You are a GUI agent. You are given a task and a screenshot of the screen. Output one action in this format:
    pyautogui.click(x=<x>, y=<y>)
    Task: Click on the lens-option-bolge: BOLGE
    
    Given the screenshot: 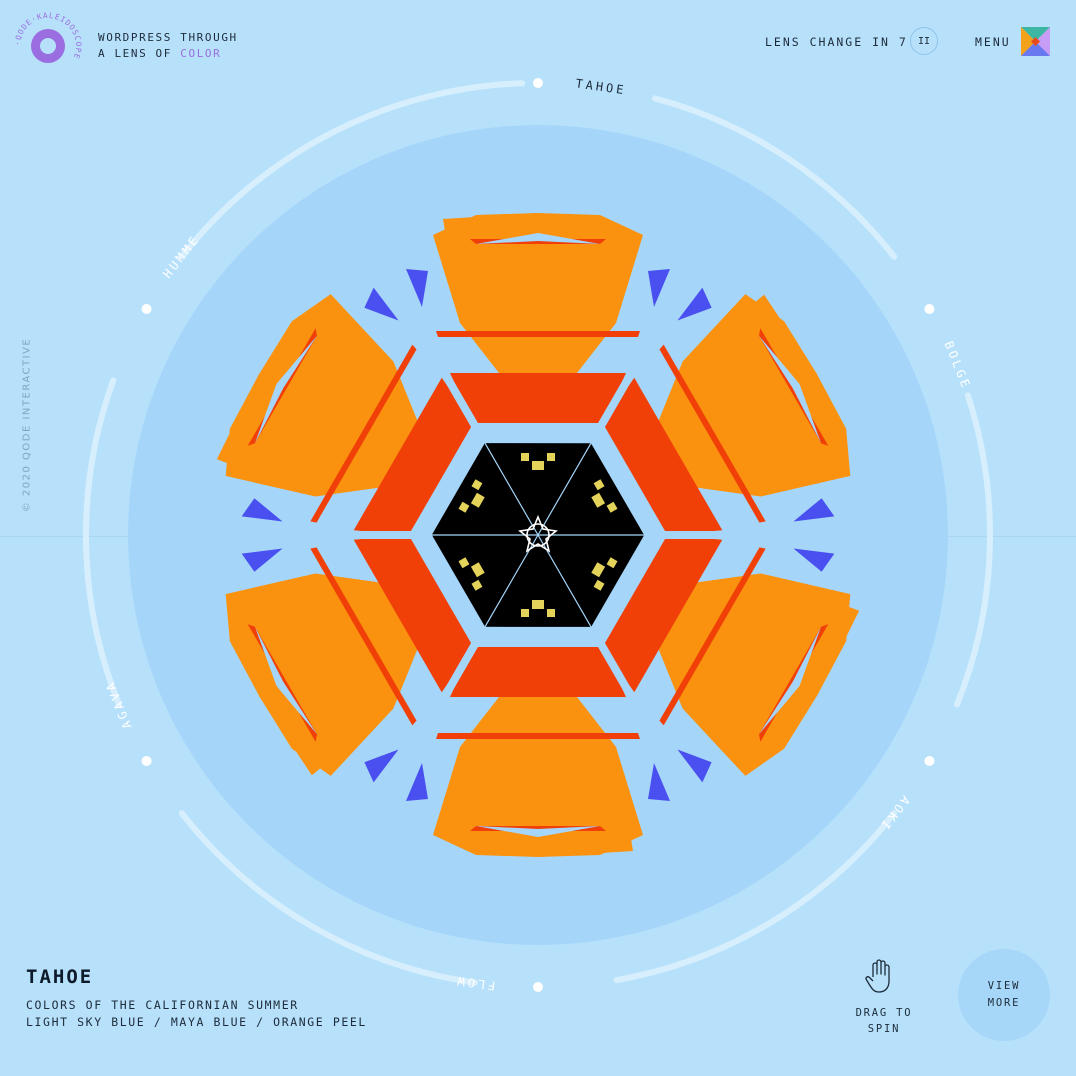 What is the action you would take?
    pyautogui.click(x=957, y=365)
    